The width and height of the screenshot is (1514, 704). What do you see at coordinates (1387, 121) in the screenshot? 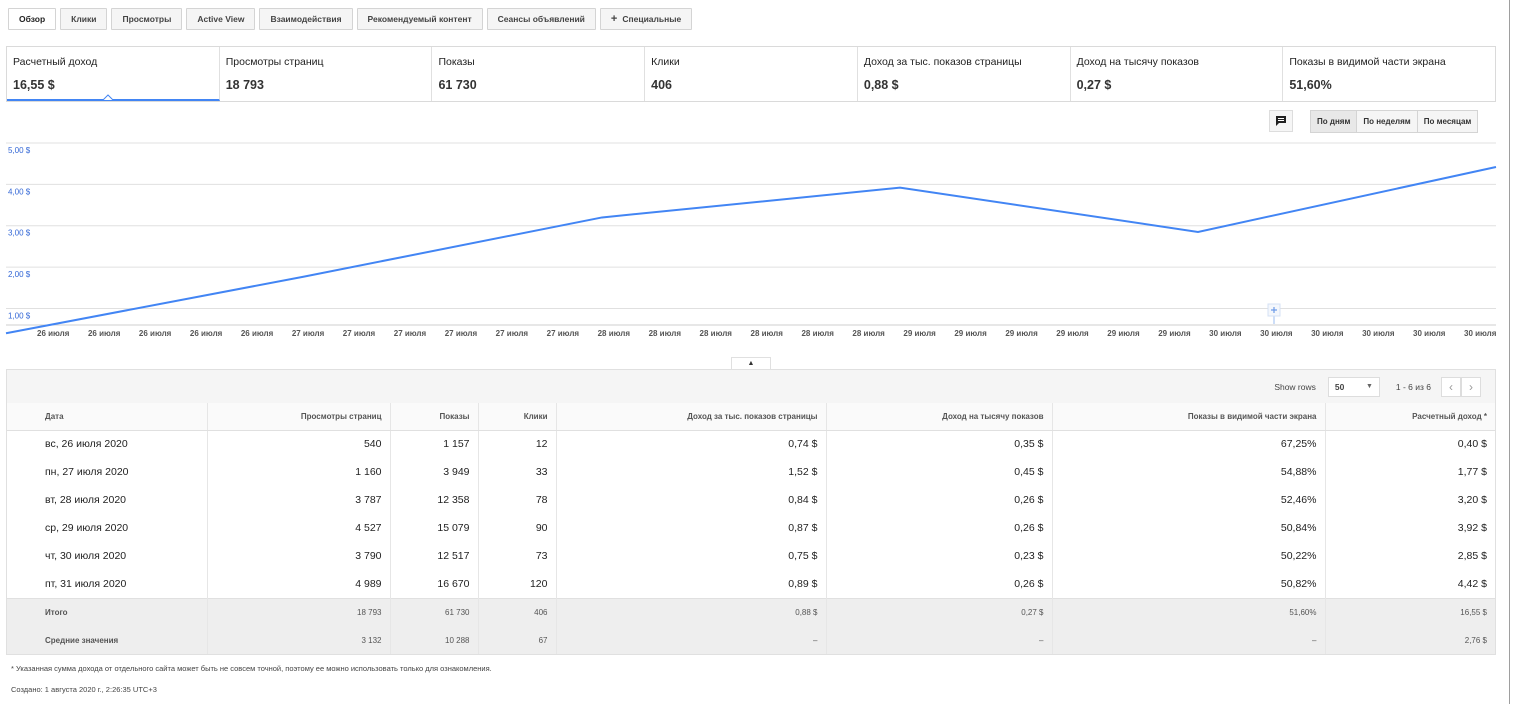
I see `period-weekly-button: По неделям` at bounding box center [1387, 121].